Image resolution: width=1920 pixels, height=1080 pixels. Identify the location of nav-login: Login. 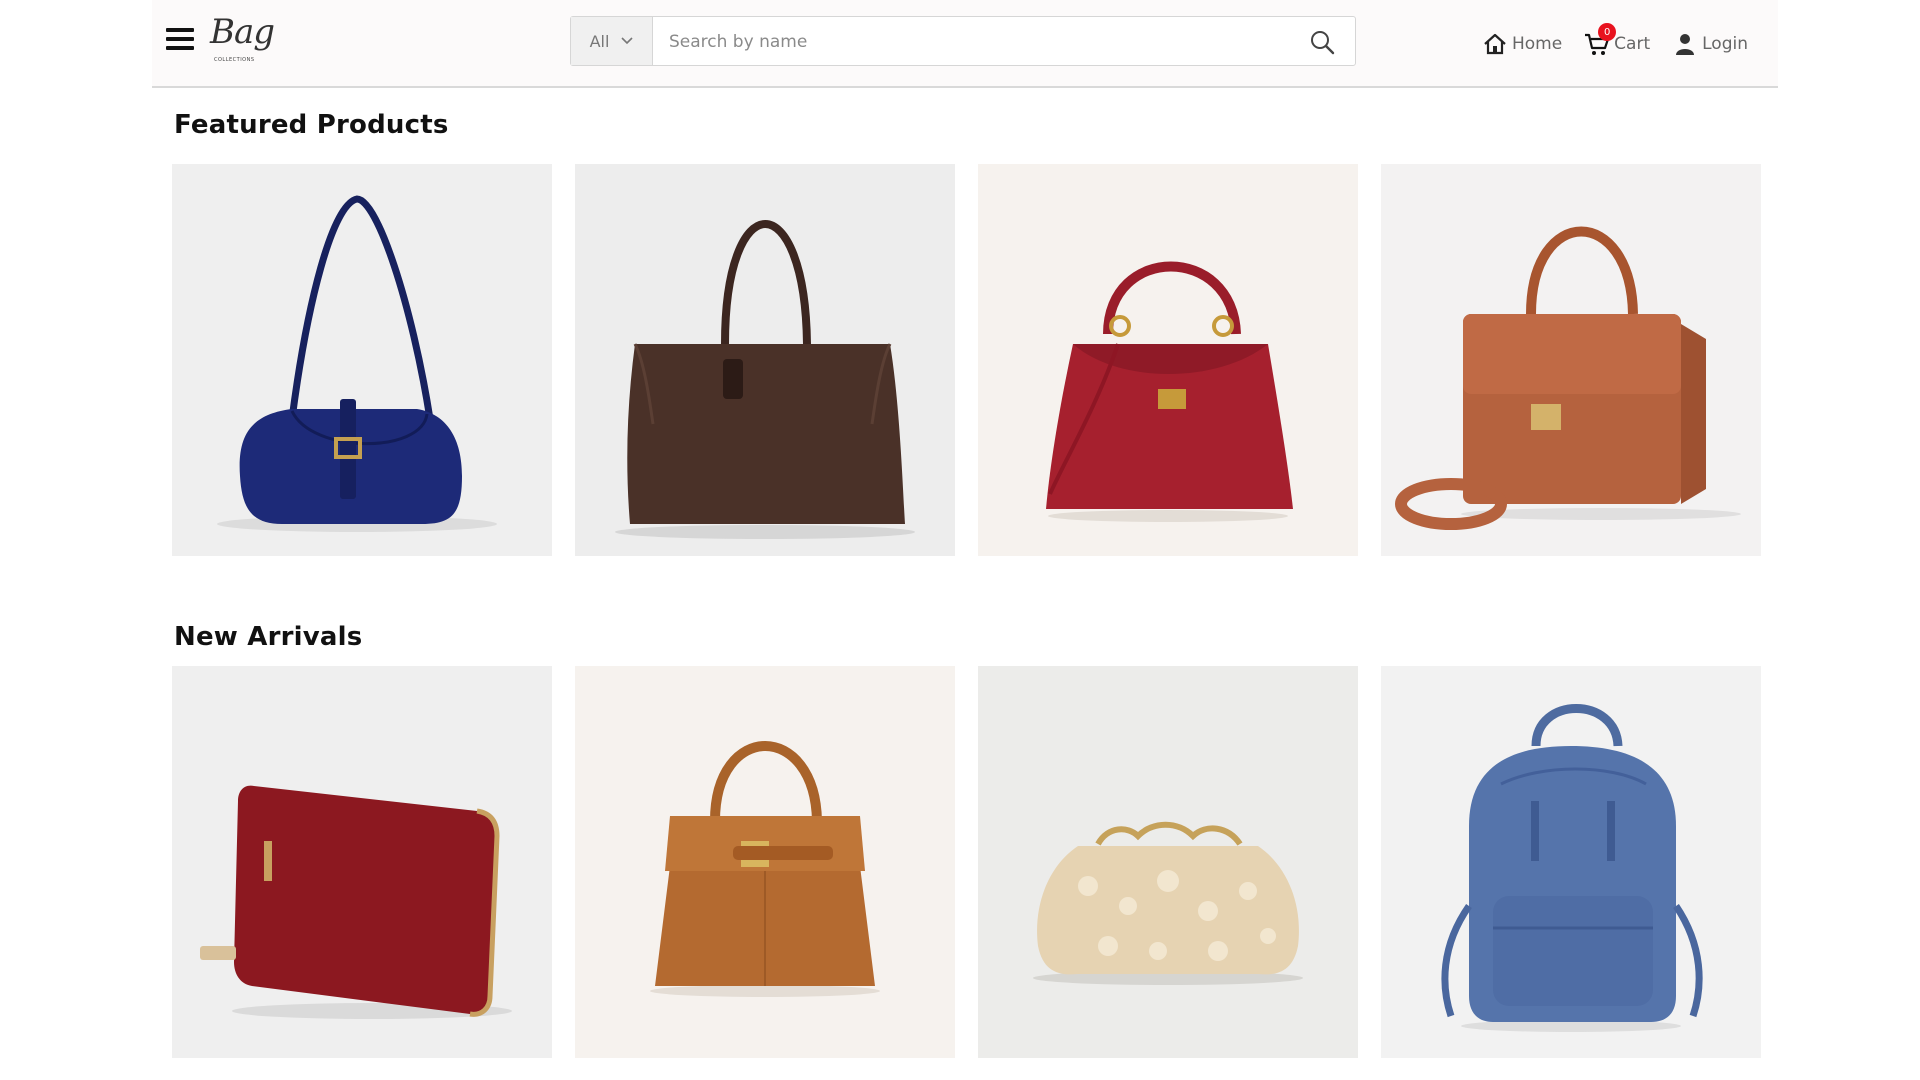
(1710, 44).